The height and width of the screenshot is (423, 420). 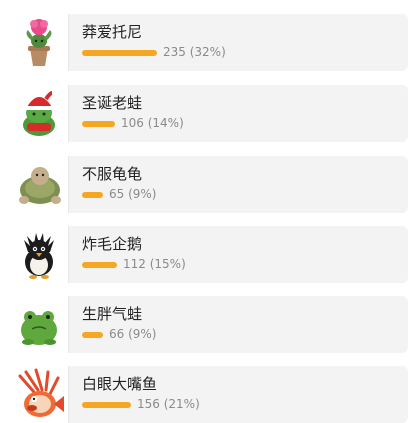 What do you see at coordinates (152, 123) in the screenshot?
I see `vote-count: 106 (14%)` at bounding box center [152, 123].